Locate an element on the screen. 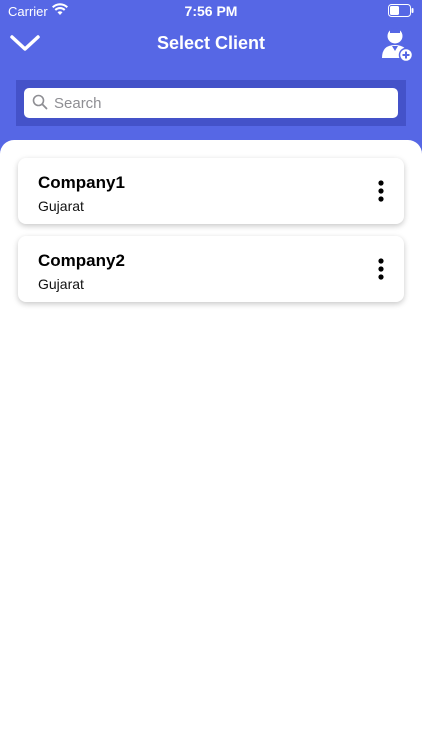 This screenshot has width=422, height=750. status-bar: Carrier 7:56 PM is located at coordinates (211, 11).